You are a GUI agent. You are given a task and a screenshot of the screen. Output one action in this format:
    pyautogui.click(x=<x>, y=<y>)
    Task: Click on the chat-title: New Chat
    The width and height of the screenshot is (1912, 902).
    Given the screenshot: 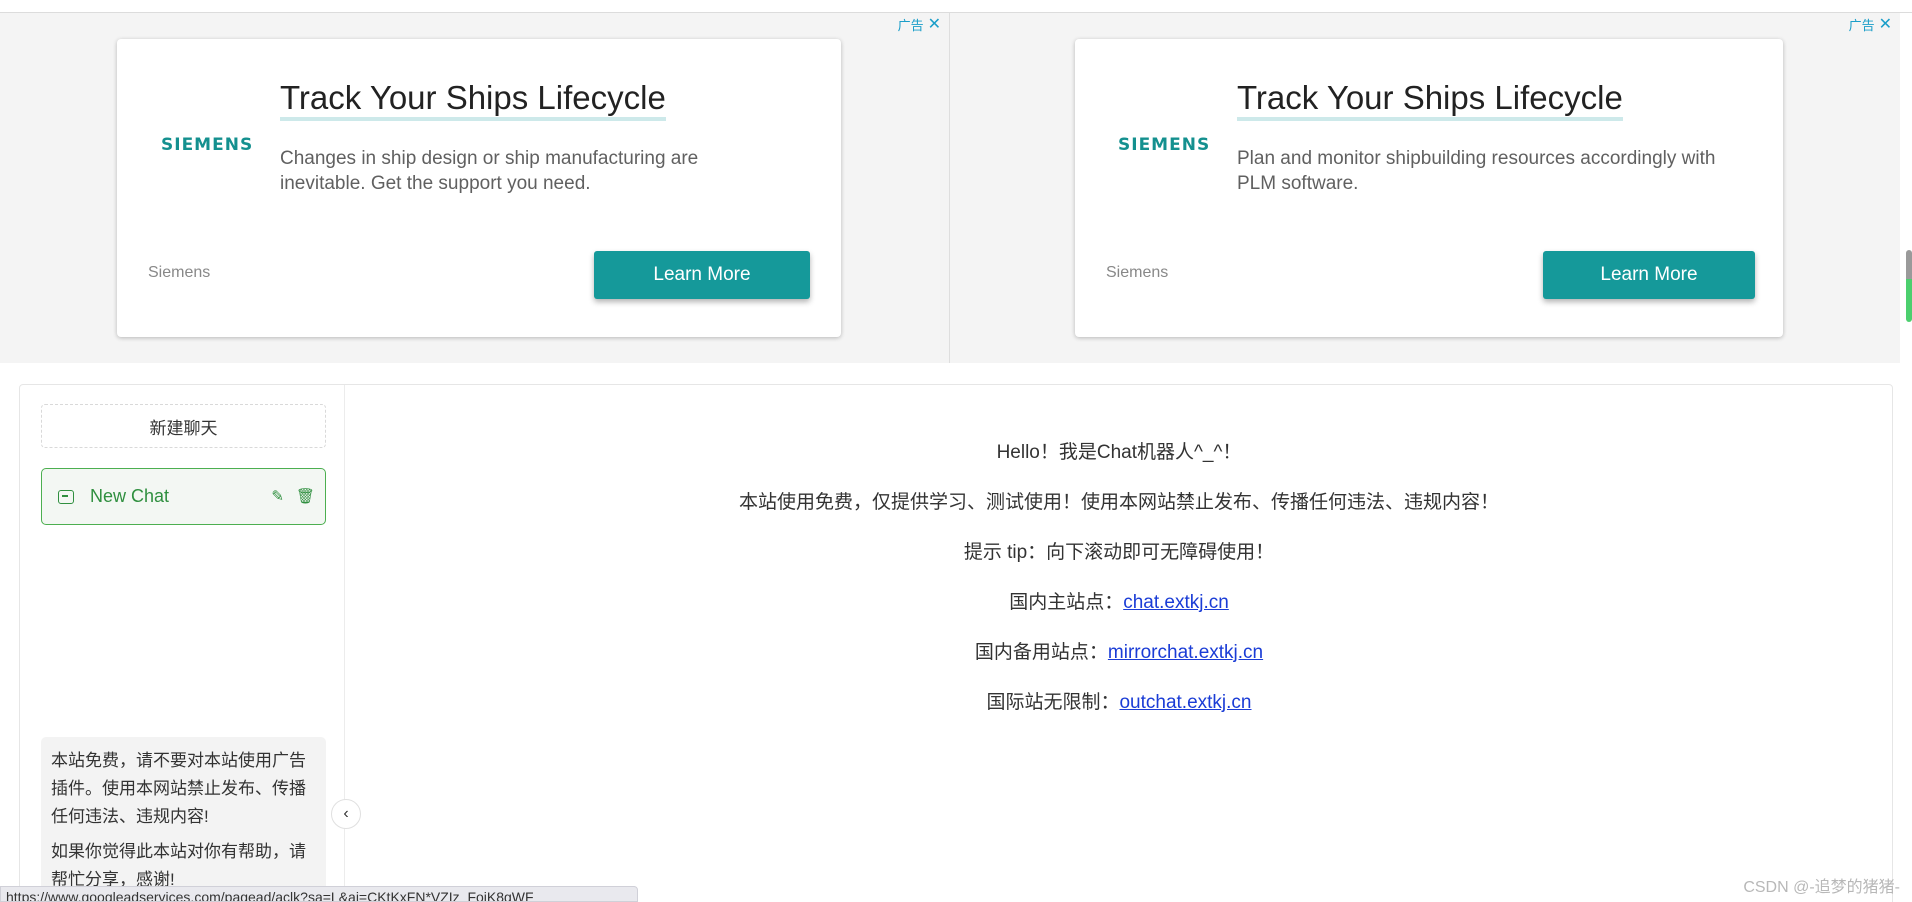 What is the action you would take?
    pyautogui.click(x=130, y=496)
    